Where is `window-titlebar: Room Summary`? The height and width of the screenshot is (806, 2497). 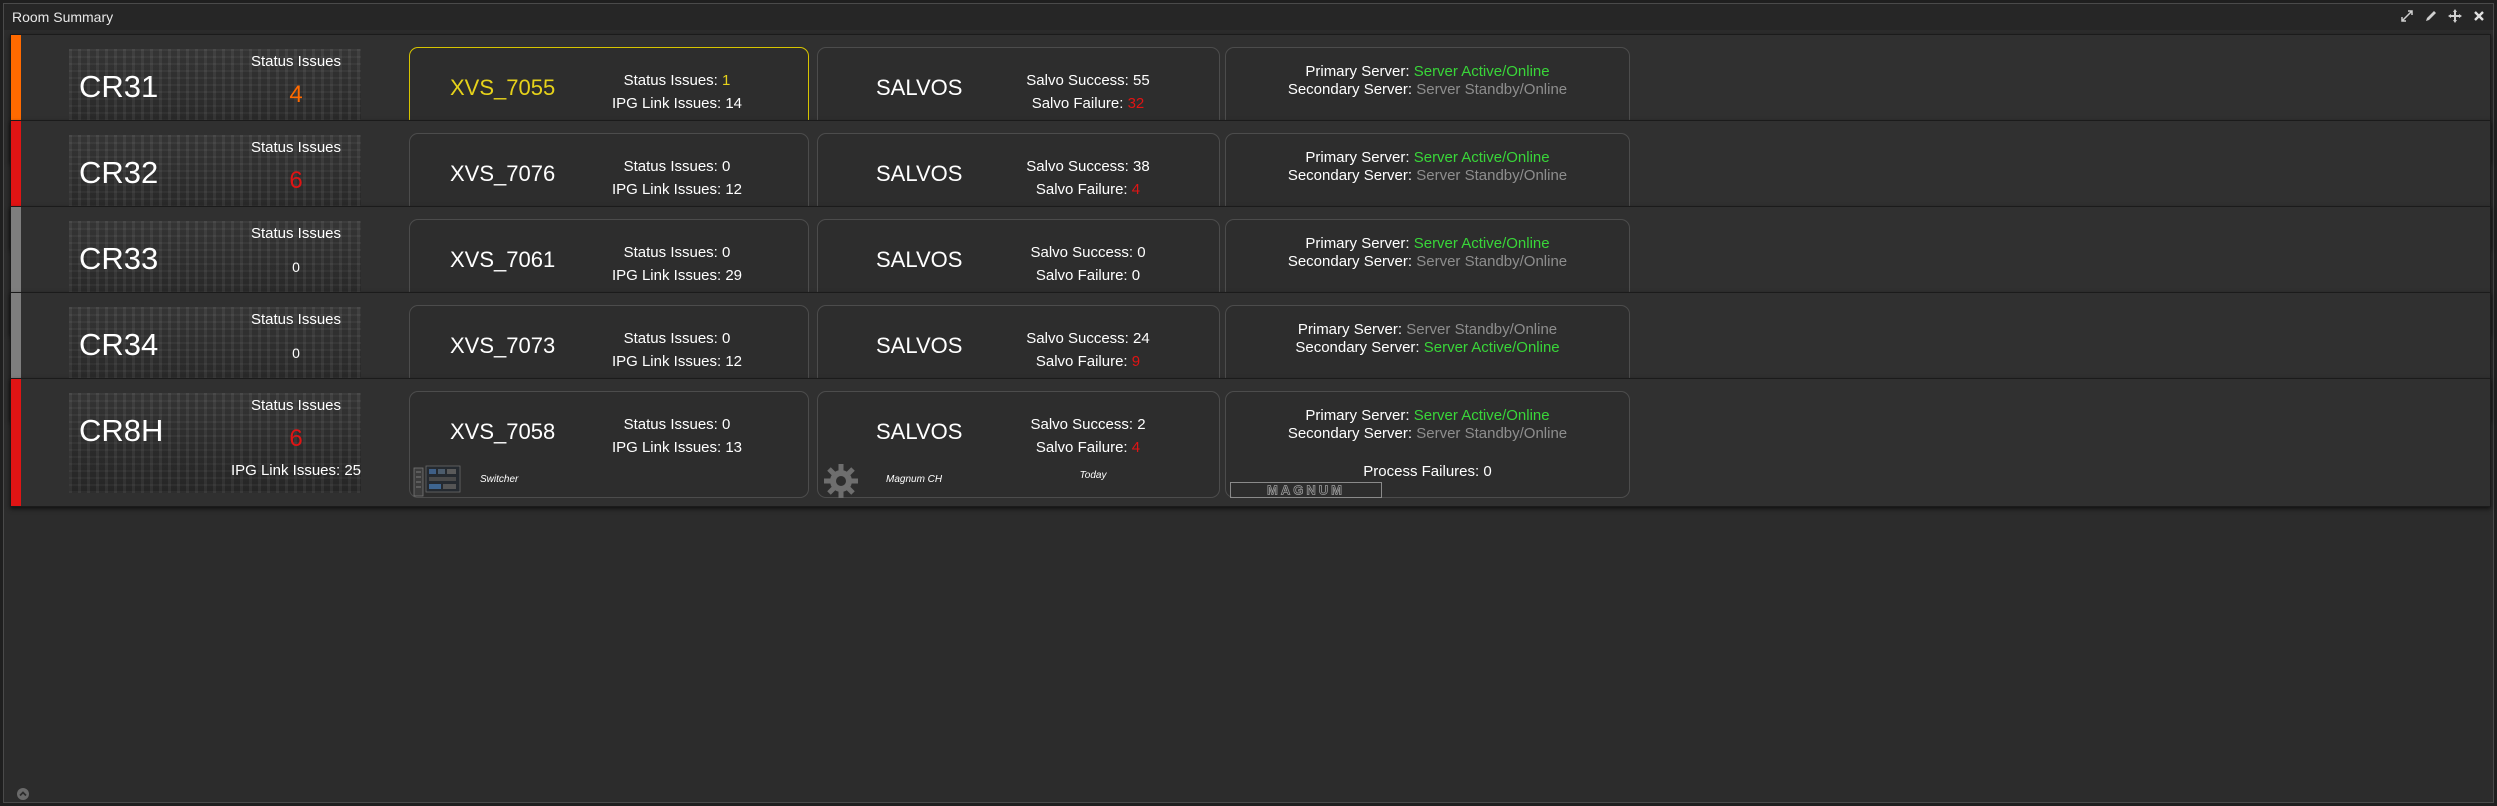 window-titlebar: Room Summary is located at coordinates (1248, 17).